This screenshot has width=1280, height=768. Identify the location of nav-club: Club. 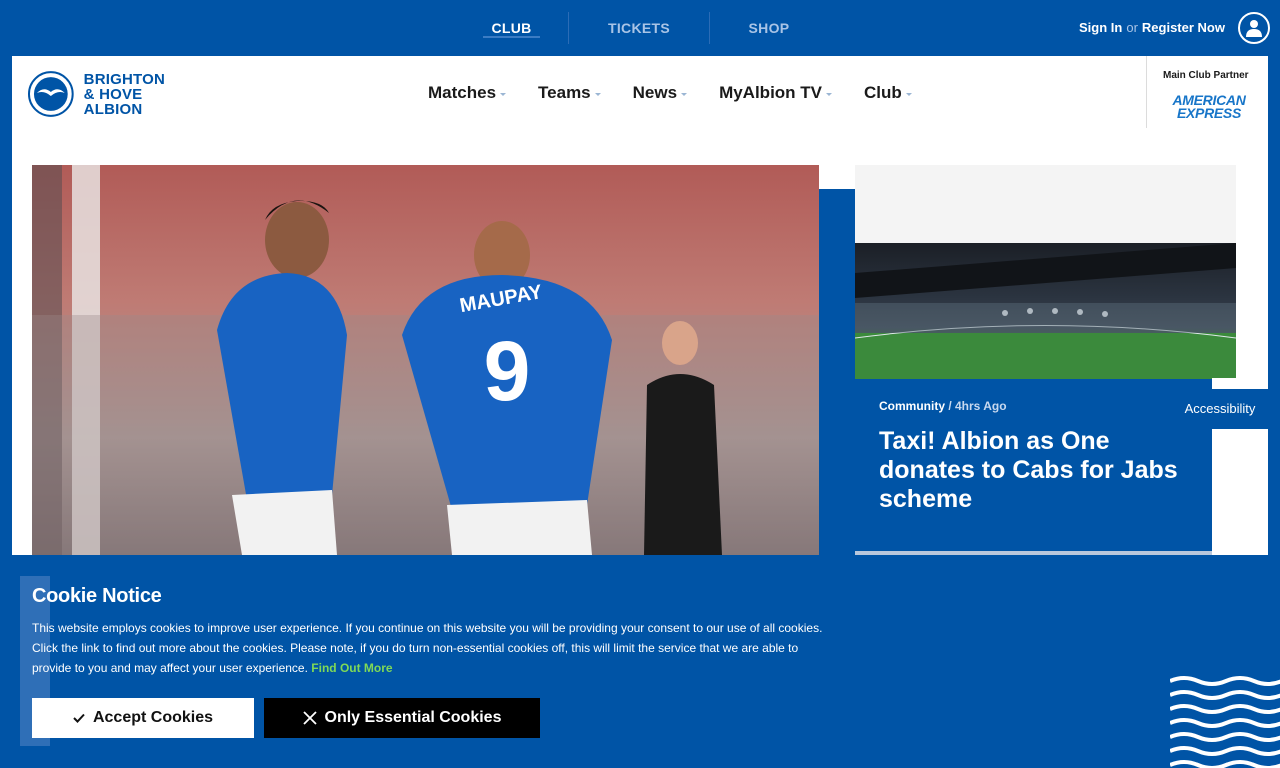
(888, 93).